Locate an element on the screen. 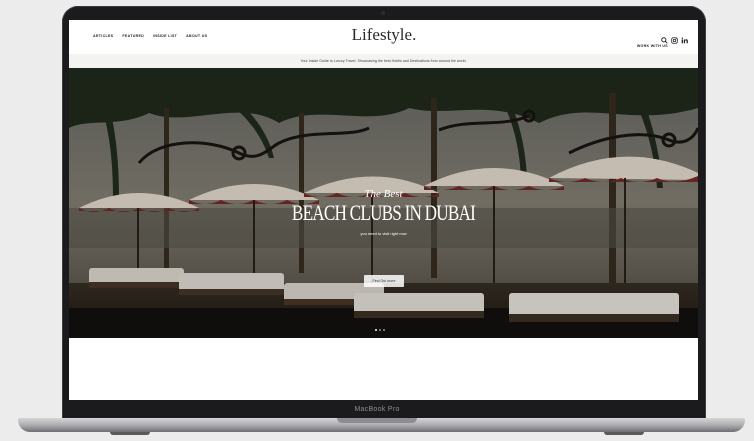 The height and width of the screenshot is (441, 754). nav-work-with-us: WORK WITH US is located at coordinates (652, 46).